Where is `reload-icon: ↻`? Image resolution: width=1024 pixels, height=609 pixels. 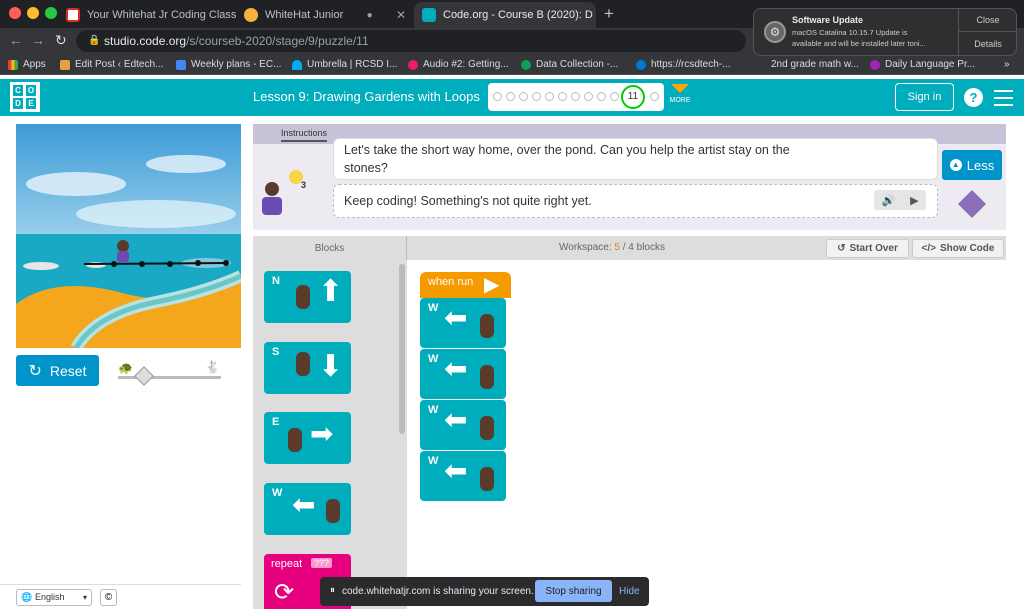
reload-icon: ↻ is located at coordinates (61, 40).